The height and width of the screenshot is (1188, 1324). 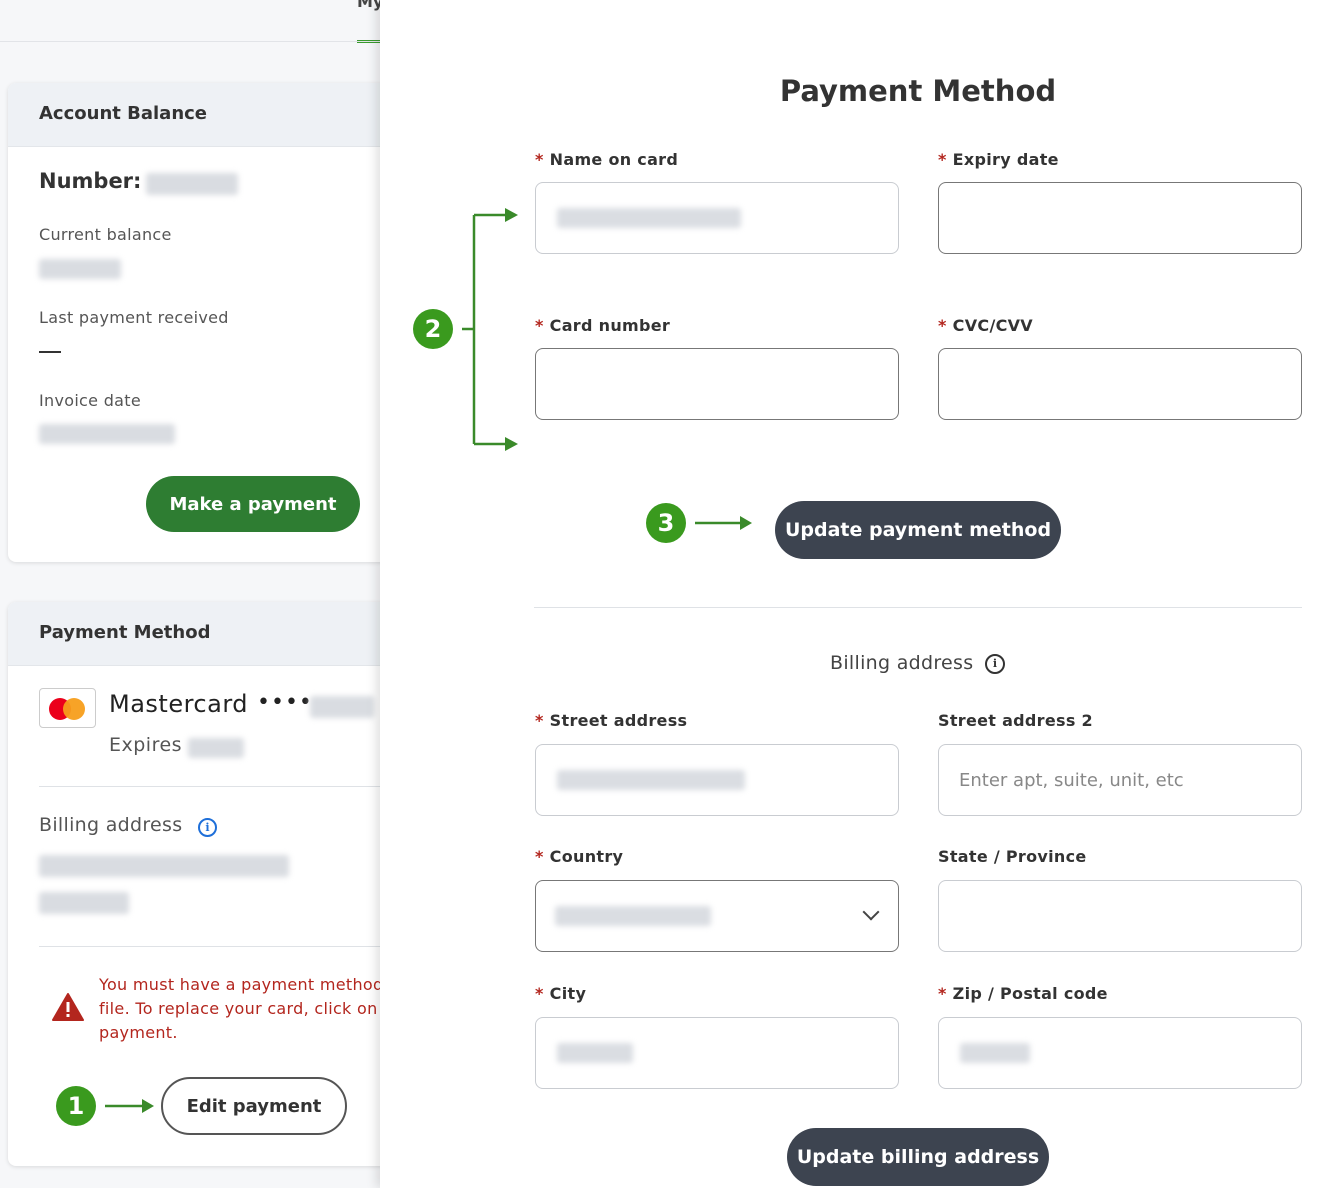 What do you see at coordinates (342, 707) in the screenshot?
I see `card-last-digits-redacted` at bounding box center [342, 707].